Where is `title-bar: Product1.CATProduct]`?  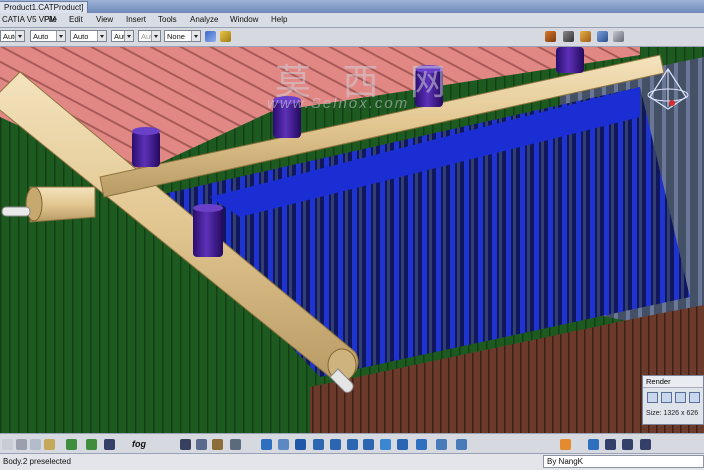 title-bar: Product1.CATProduct] is located at coordinates (352, 7).